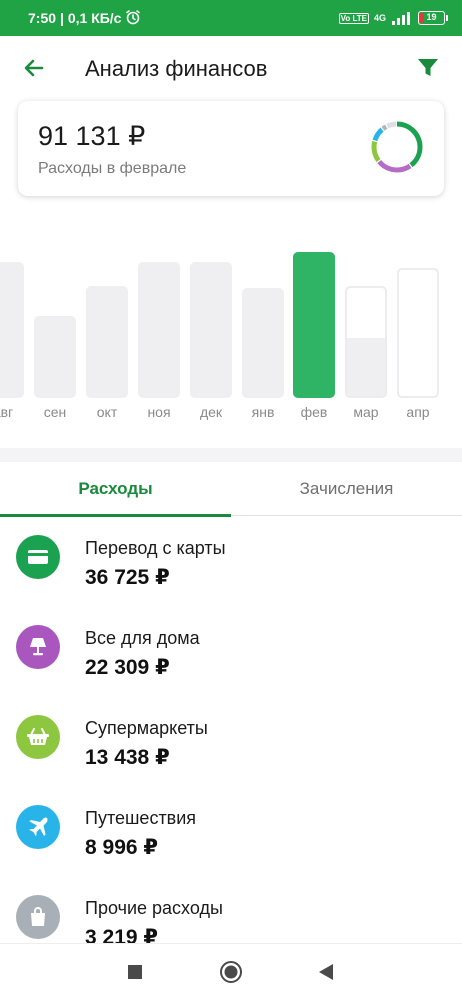 The width and height of the screenshot is (462, 1000). I want to click on bar-apr, so click(418, 333).